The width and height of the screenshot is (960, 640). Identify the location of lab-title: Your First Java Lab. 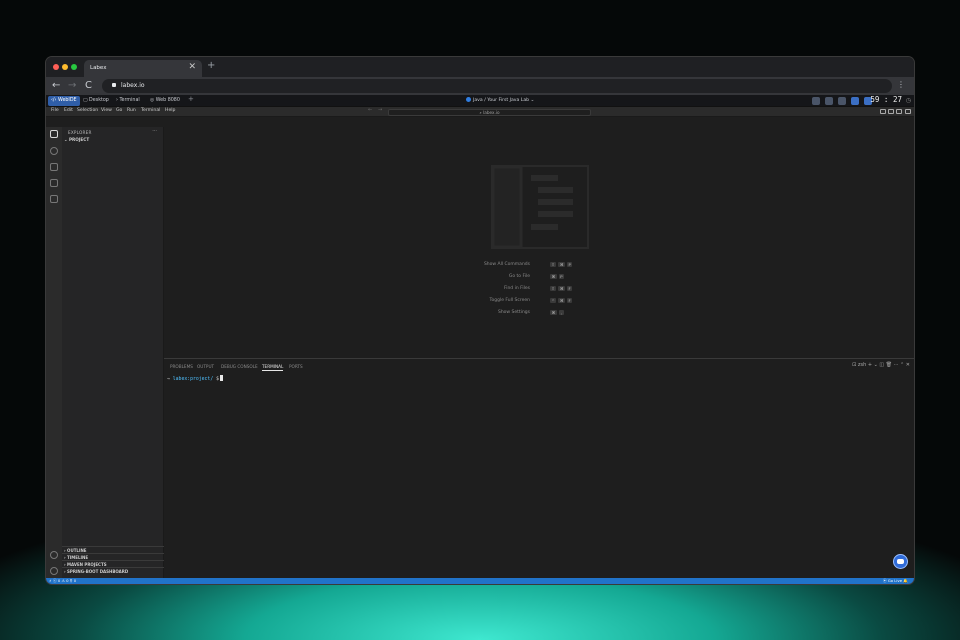
(508, 100).